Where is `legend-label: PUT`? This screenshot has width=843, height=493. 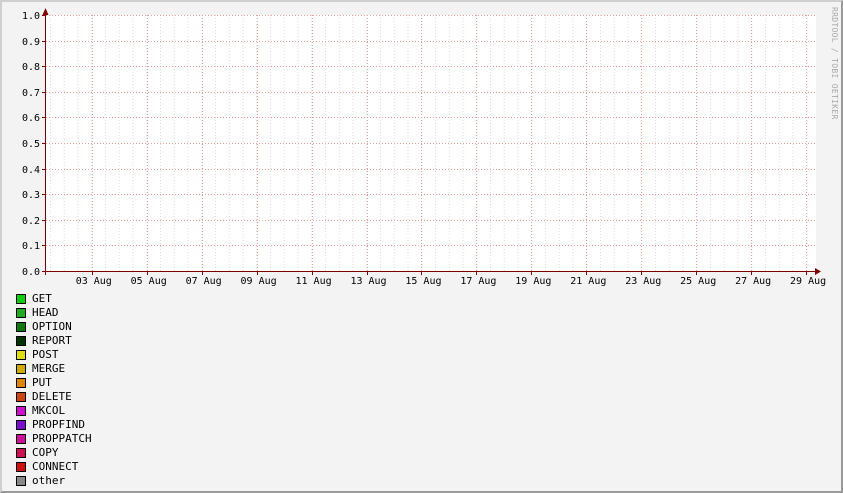 legend-label: PUT is located at coordinates (42, 382).